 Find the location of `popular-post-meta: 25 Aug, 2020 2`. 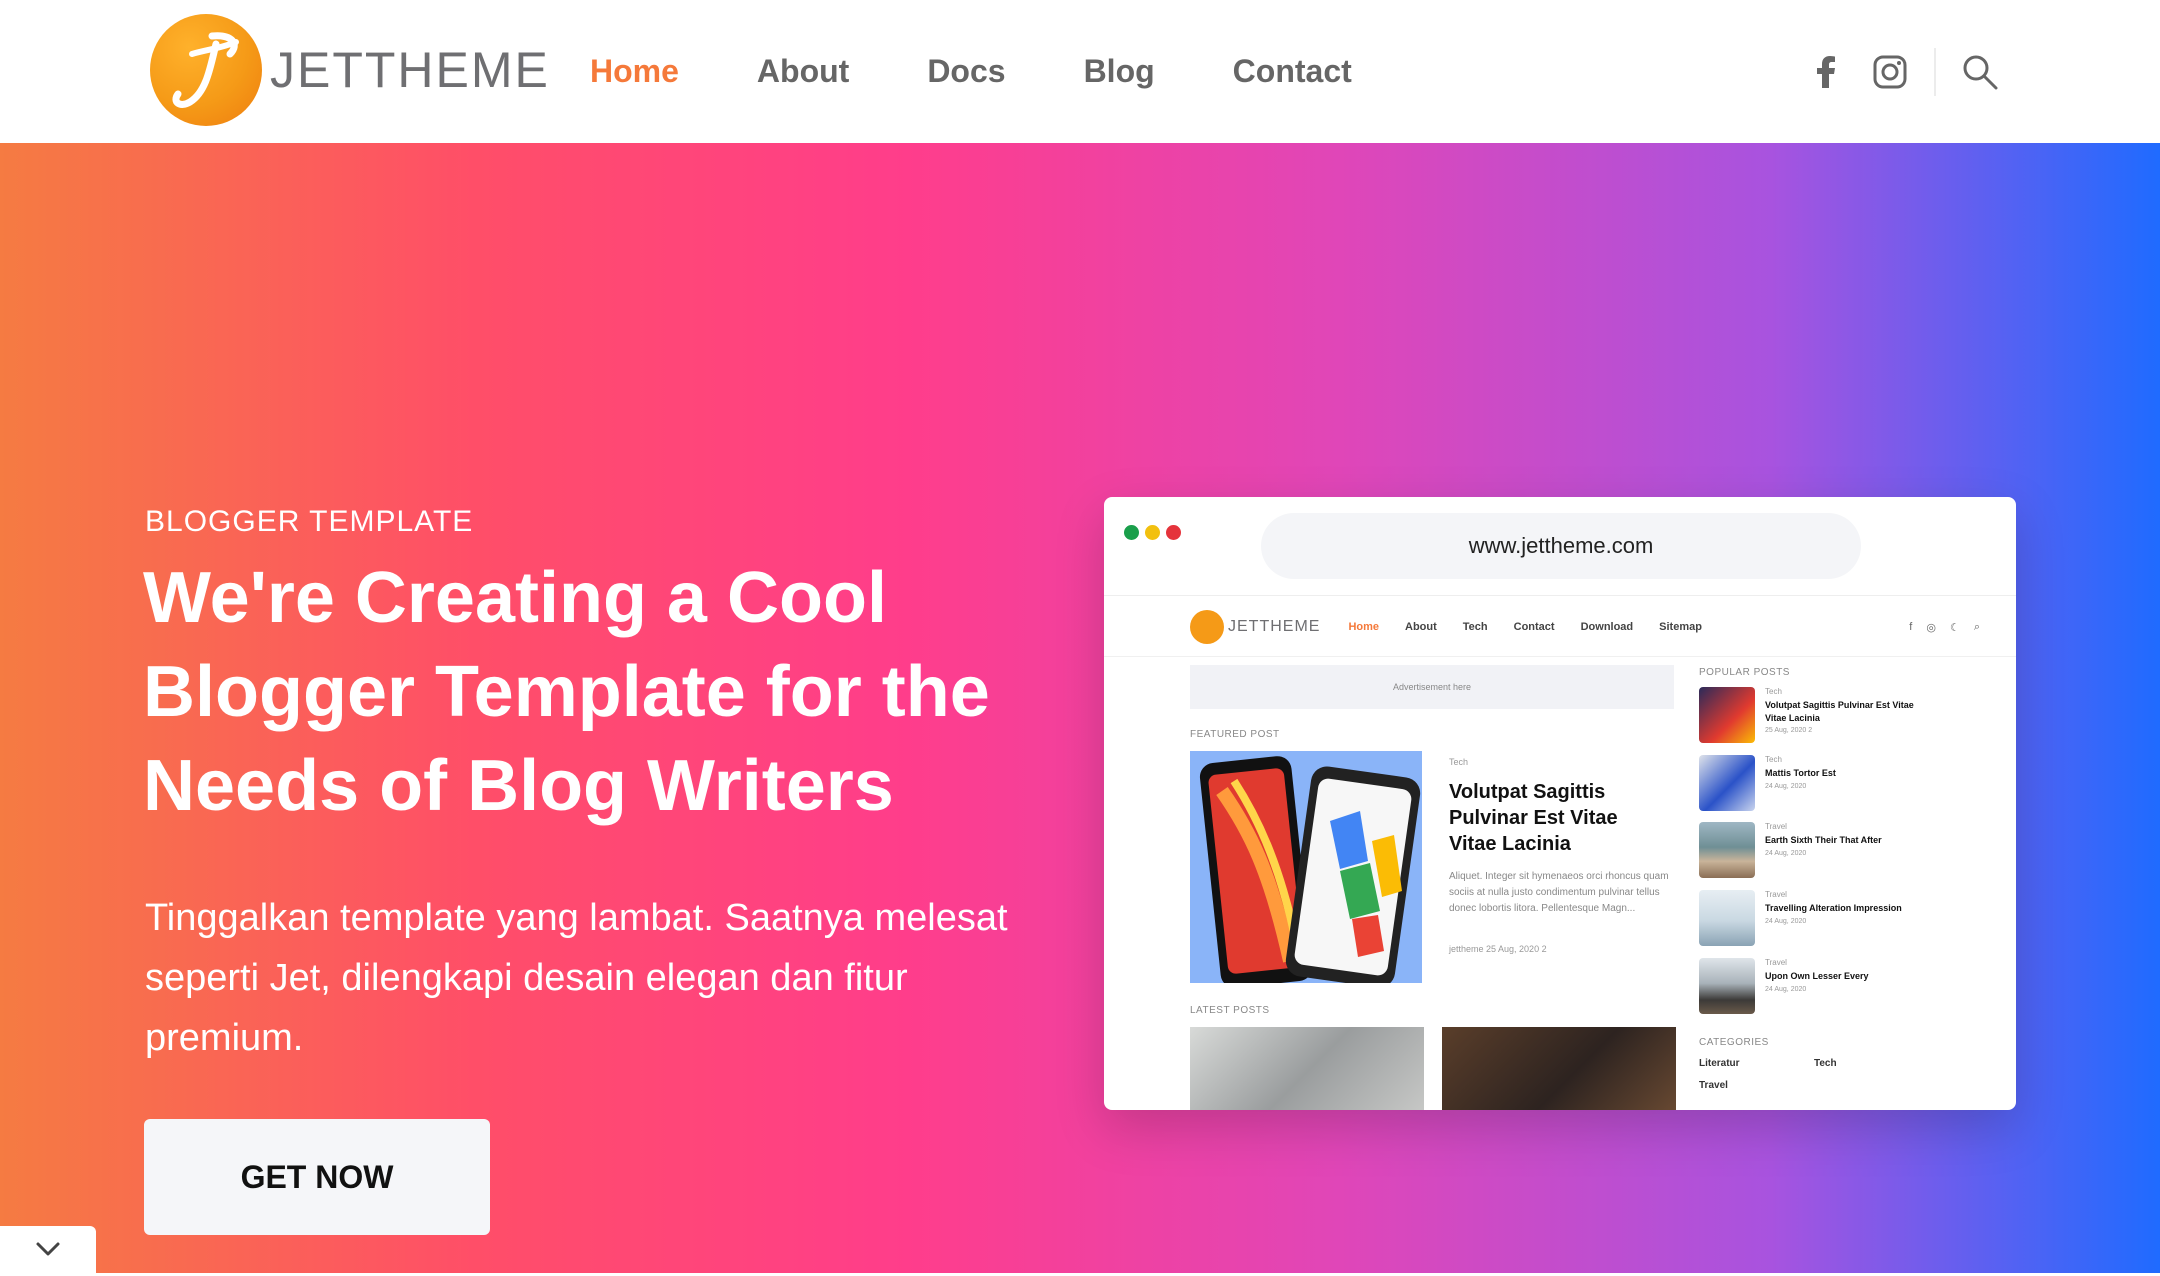

popular-post-meta: 25 Aug, 2020 2 is located at coordinates (1789, 730).